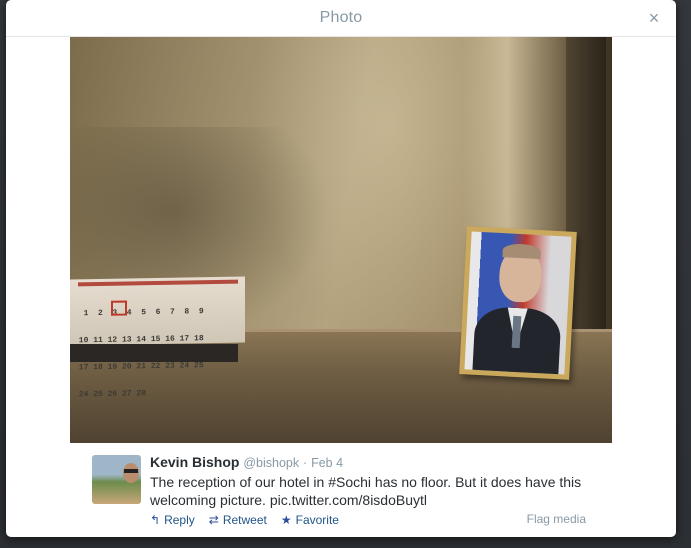 The width and height of the screenshot is (691, 548). I want to click on user-handle: @bishopk, so click(271, 463).